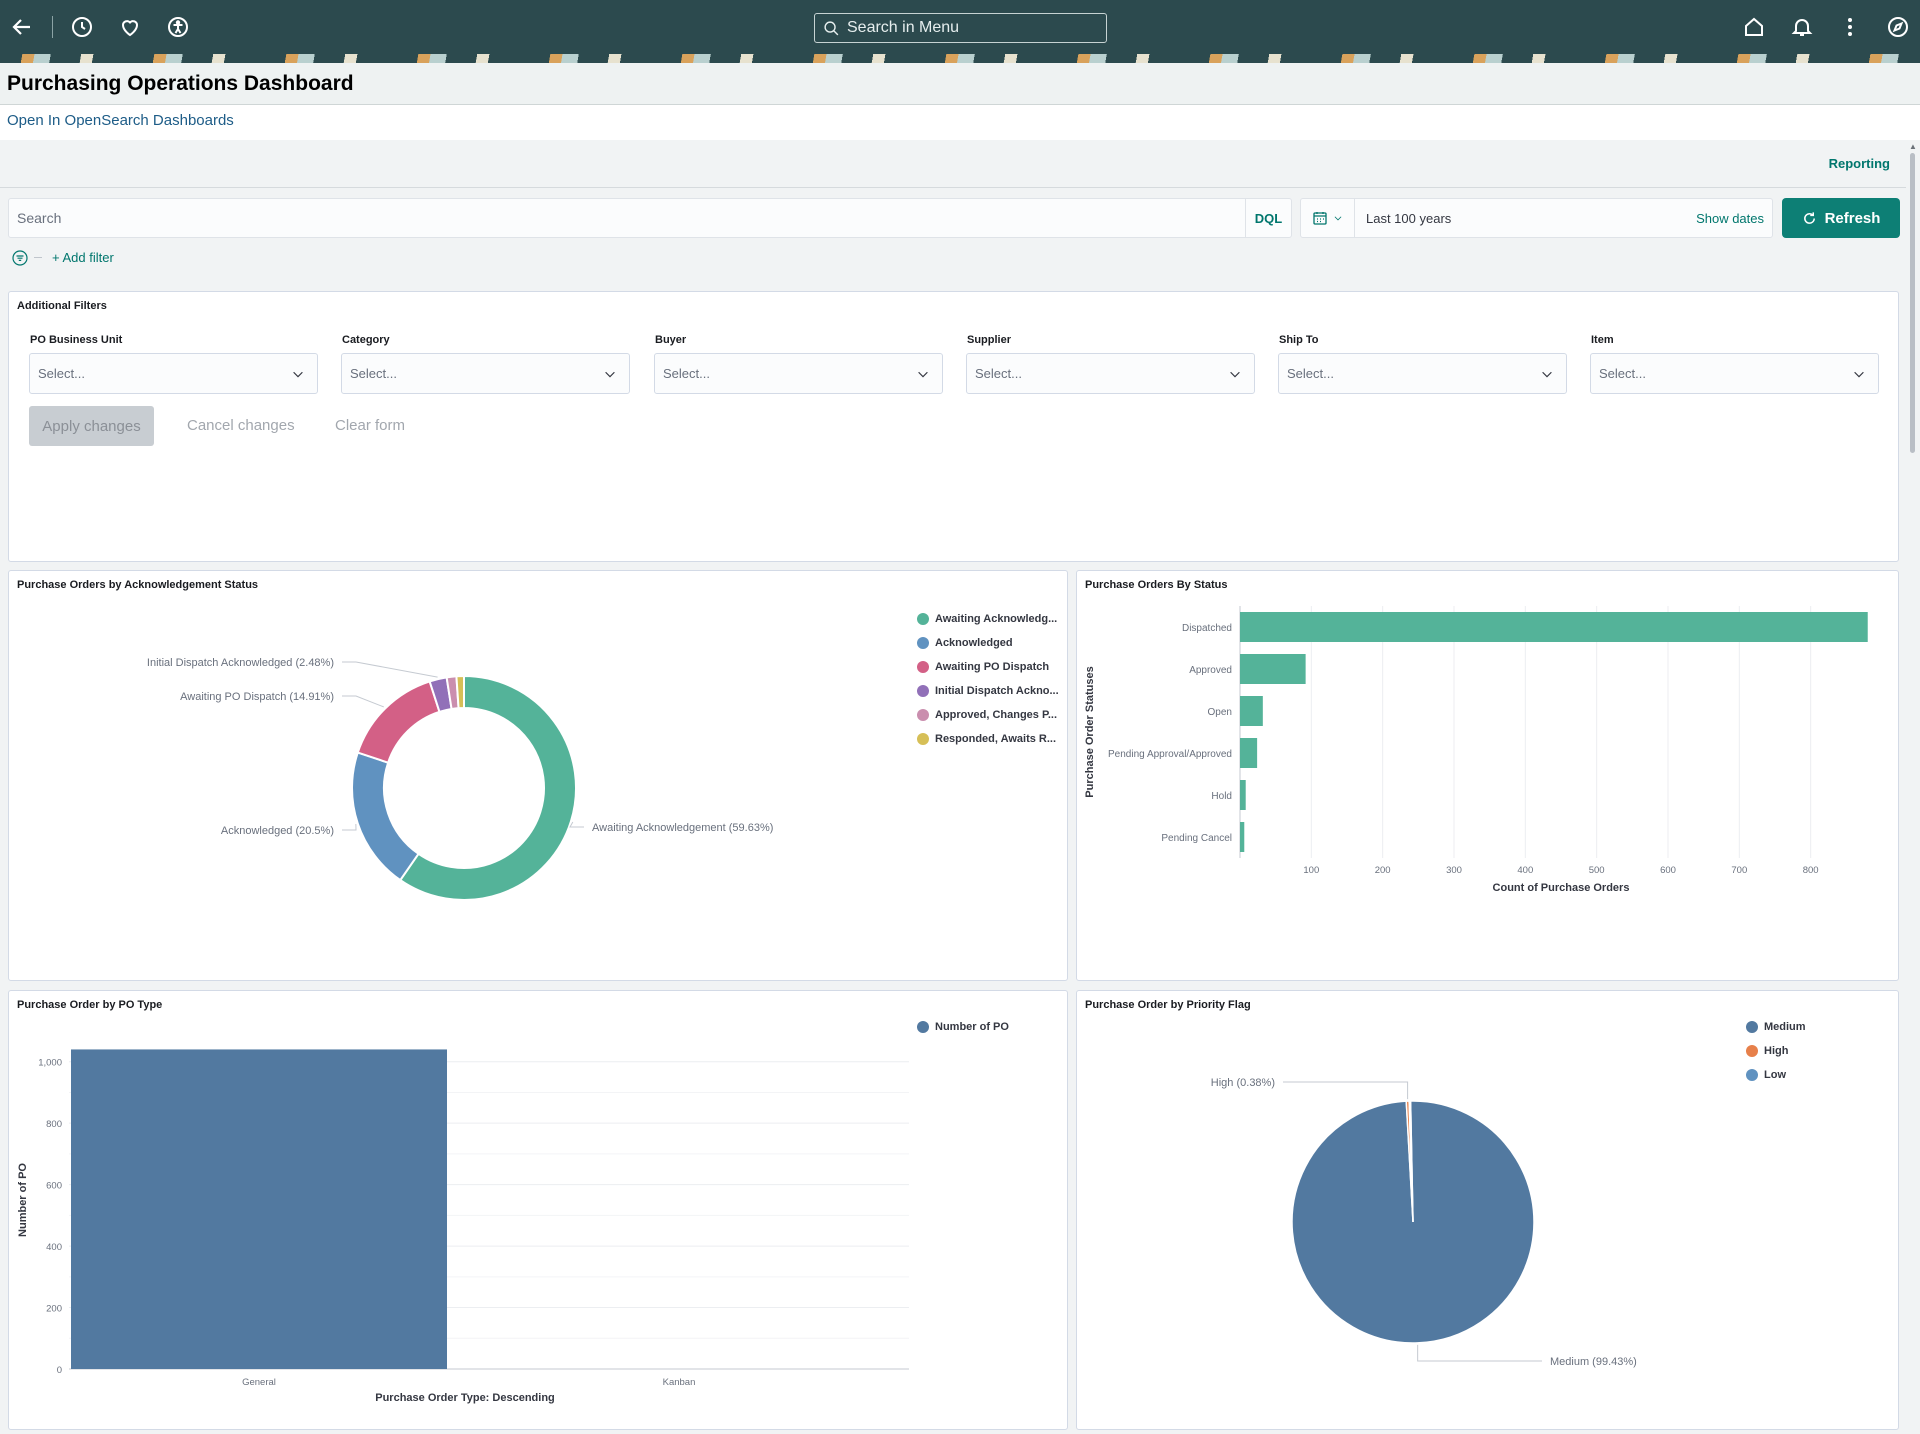 The image size is (1920, 1434). What do you see at coordinates (960, 84) in the screenshot?
I see `page-title-bar: Purchasing Operations Dashboard` at bounding box center [960, 84].